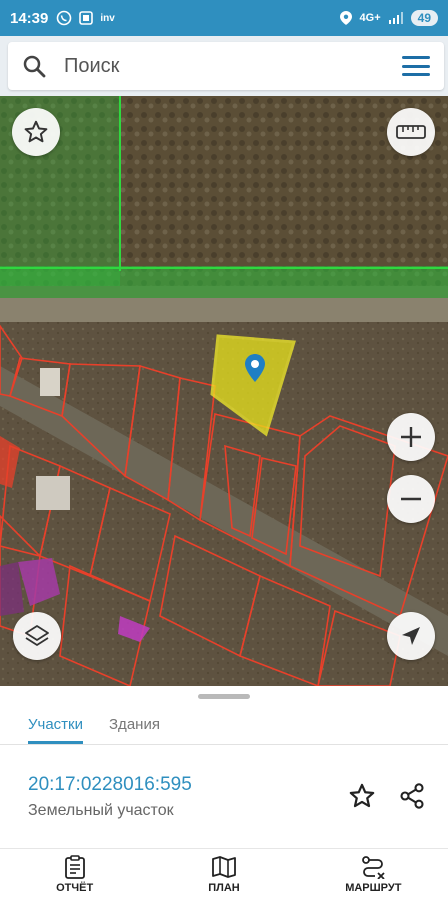 The image size is (448, 900). I want to click on nav-report: ОТЧЁТ, so click(74, 874).